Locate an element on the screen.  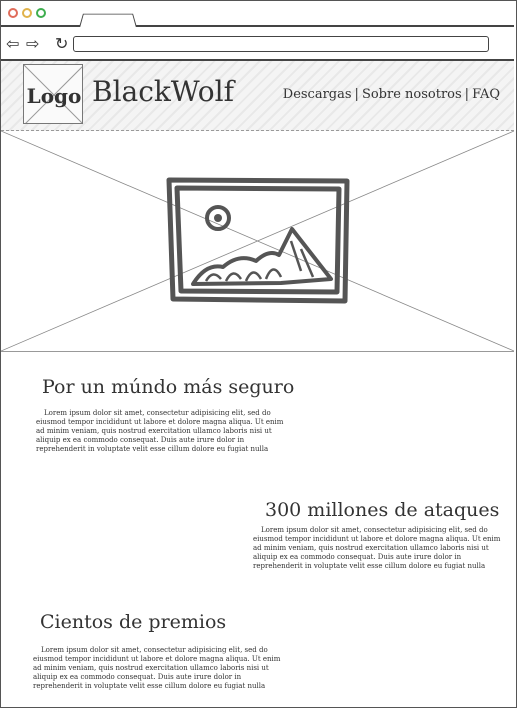
main-nav: Descargas | Sobre nosotros | FAQ is located at coordinates (391, 94).